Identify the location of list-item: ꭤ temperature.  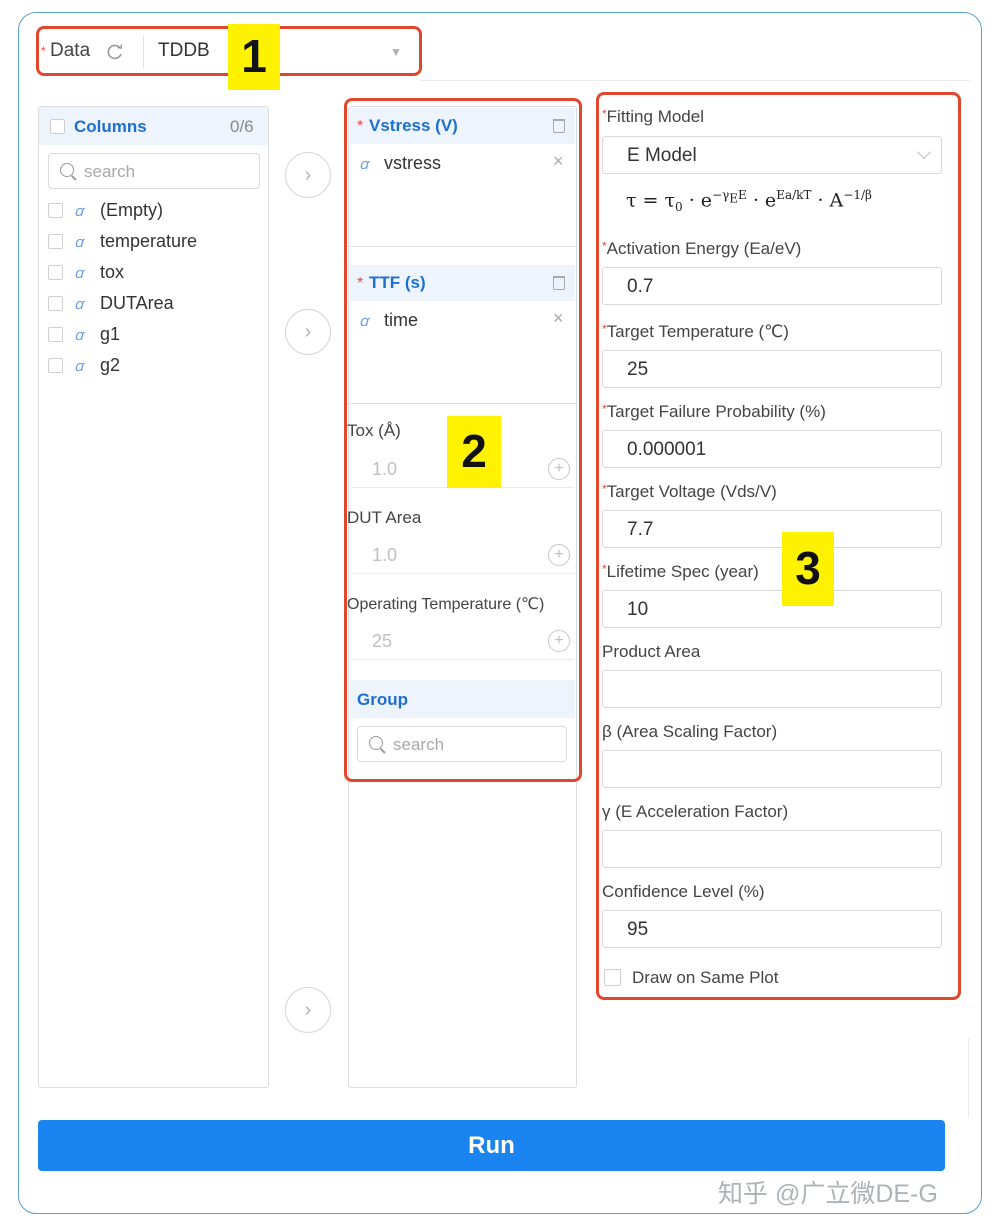
(155, 244).